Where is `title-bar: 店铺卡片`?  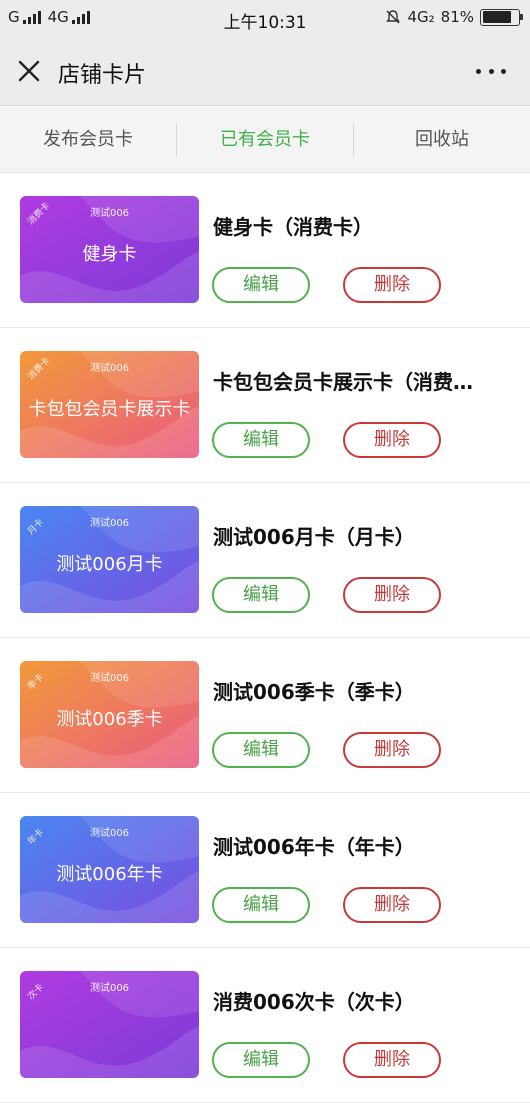
title-bar: 店铺卡片 is located at coordinates (265, 71).